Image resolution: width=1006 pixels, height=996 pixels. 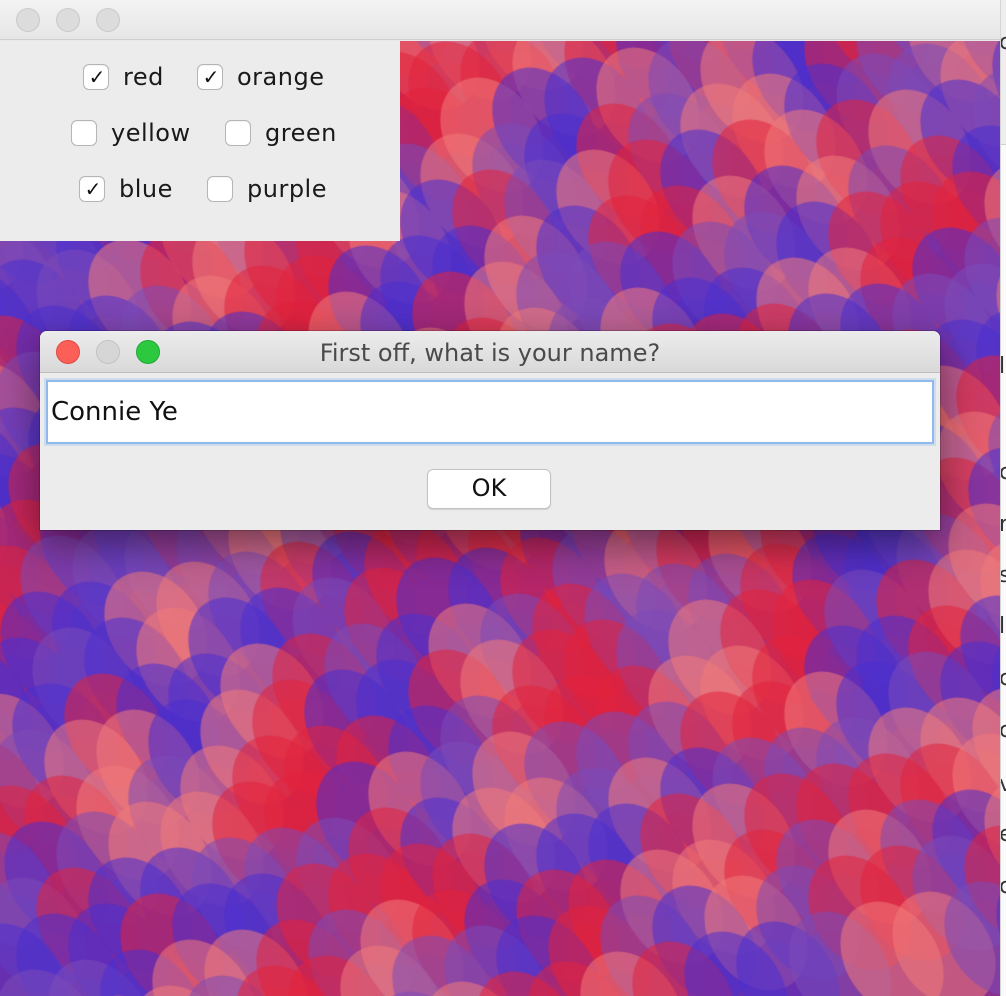 I want to click on label-green: green, so click(x=301, y=133).